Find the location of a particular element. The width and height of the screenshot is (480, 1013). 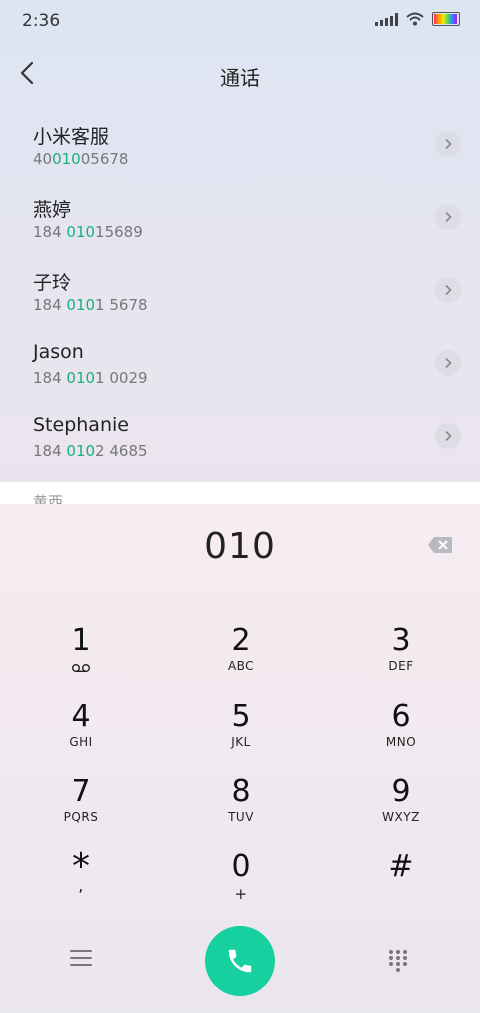

contact-number: 184 0101 0029 is located at coordinates (90, 378).